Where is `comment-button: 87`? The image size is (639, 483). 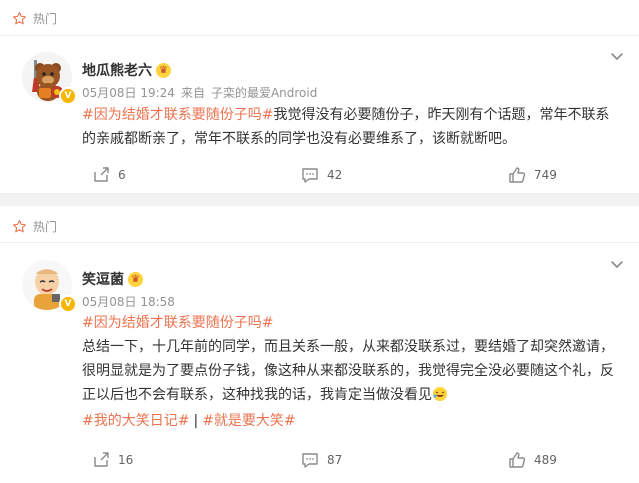
comment-button: 87 is located at coordinates (321, 460).